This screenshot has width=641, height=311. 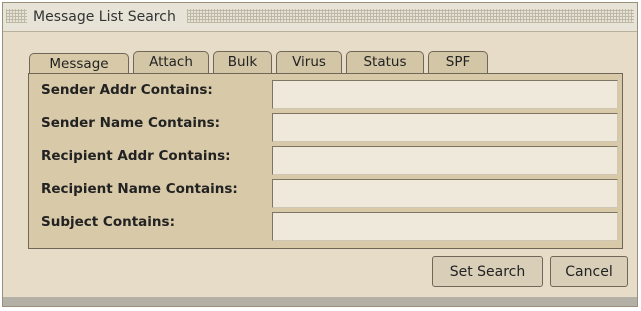 What do you see at coordinates (445, 160) in the screenshot?
I see `recipient-addr-input` at bounding box center [445, 160].